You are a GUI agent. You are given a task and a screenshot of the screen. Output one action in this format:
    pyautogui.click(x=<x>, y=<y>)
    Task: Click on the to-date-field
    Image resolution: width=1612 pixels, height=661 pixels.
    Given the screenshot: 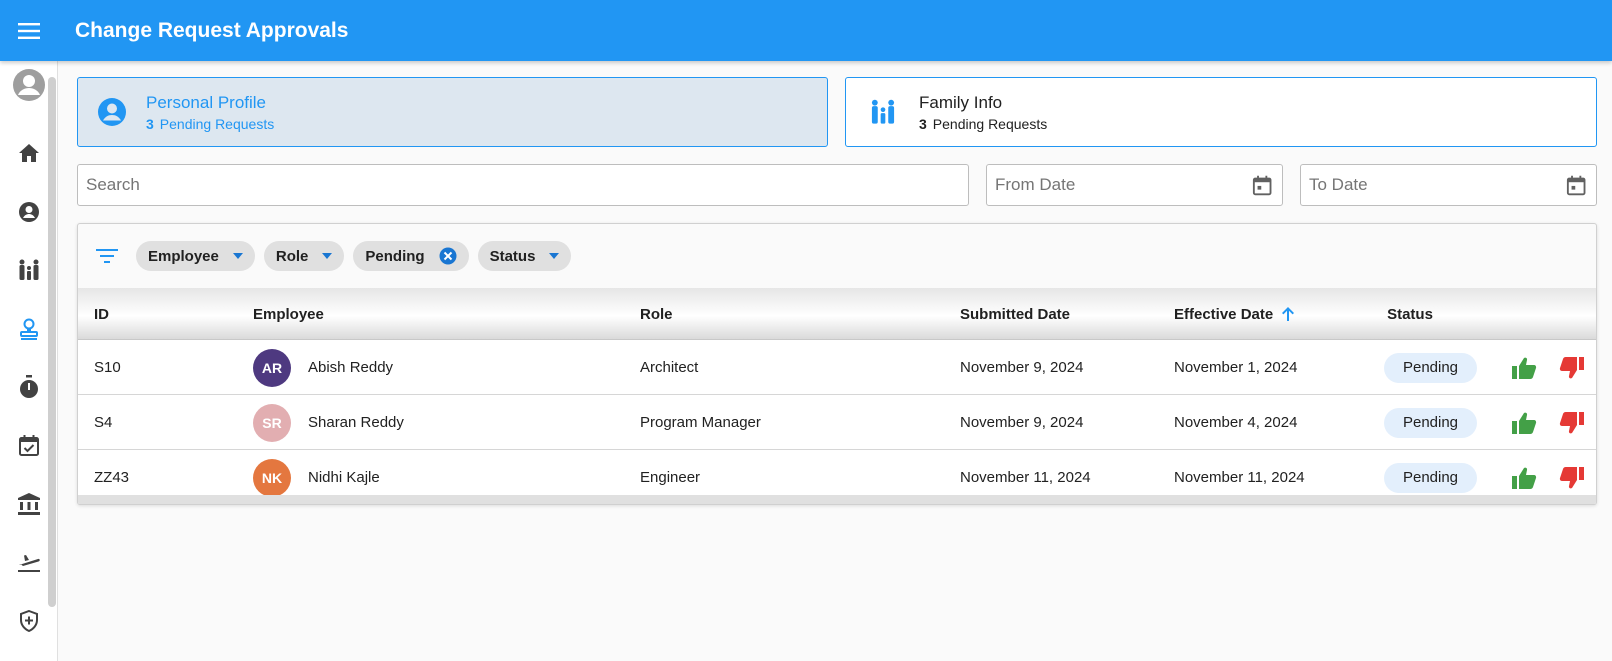 What is the action you would take?
    pyautogui.click(x=1448, y=185)
    